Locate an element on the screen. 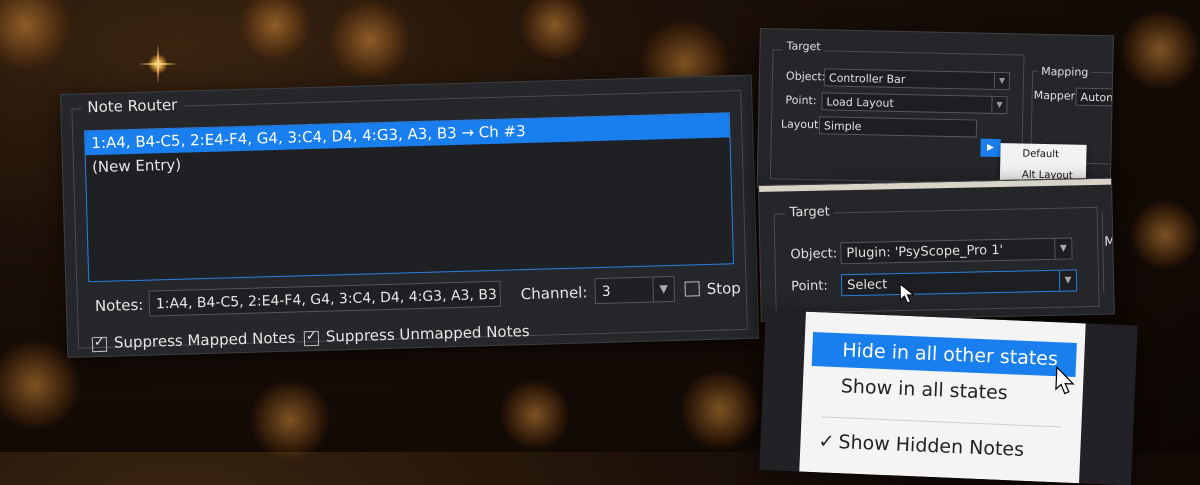 This screenshot has height=485, width=1200. stop-label: Stop is located at coordinates (724, 289).